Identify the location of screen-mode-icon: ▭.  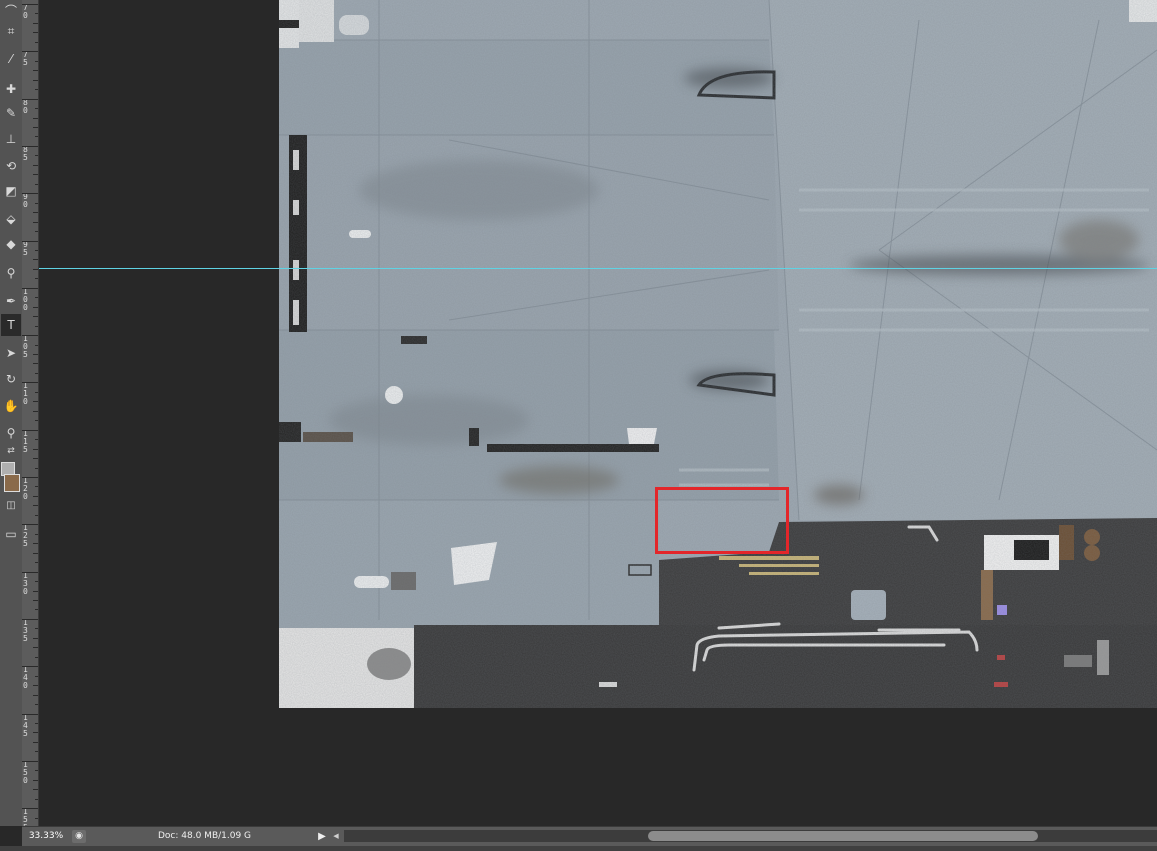
(11, 534).